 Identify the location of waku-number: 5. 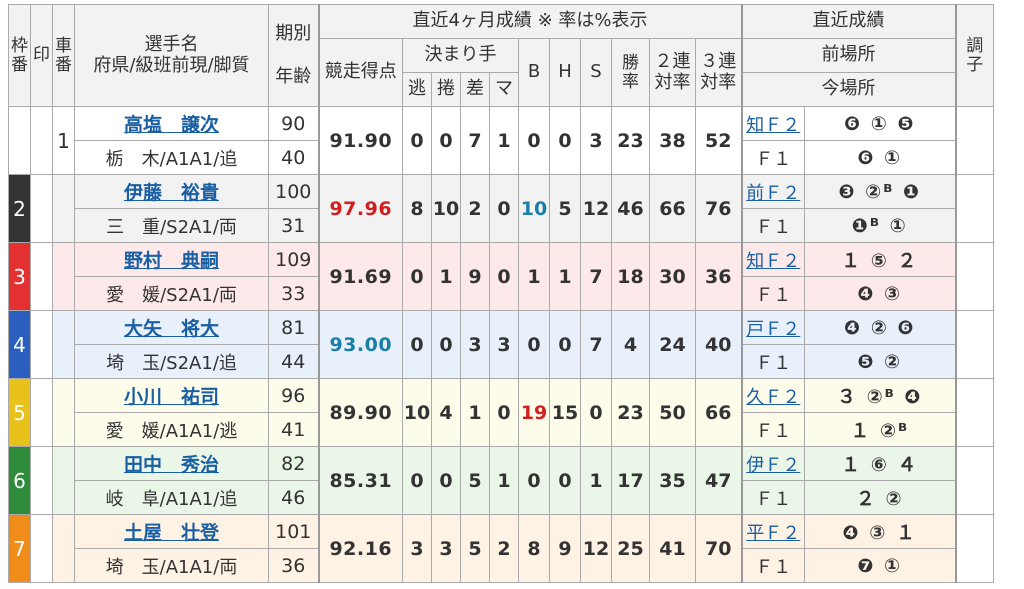
(19, 412).